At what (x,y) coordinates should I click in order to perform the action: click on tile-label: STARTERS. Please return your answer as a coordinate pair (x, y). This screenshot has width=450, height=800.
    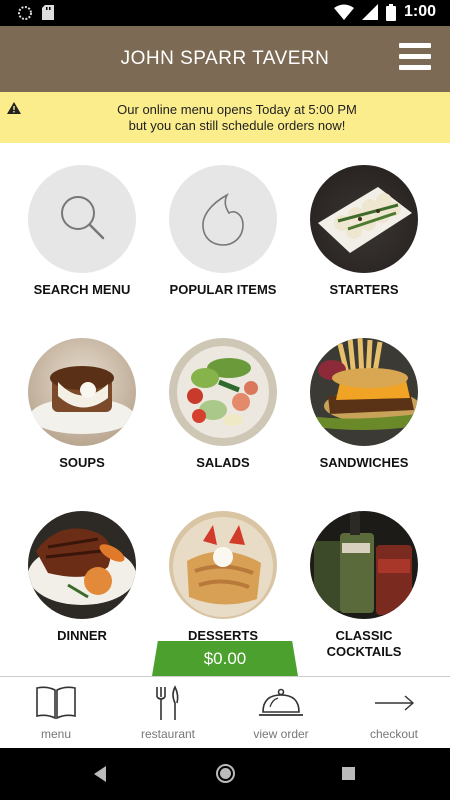
    Looking at the image, I should click on (364, 289).